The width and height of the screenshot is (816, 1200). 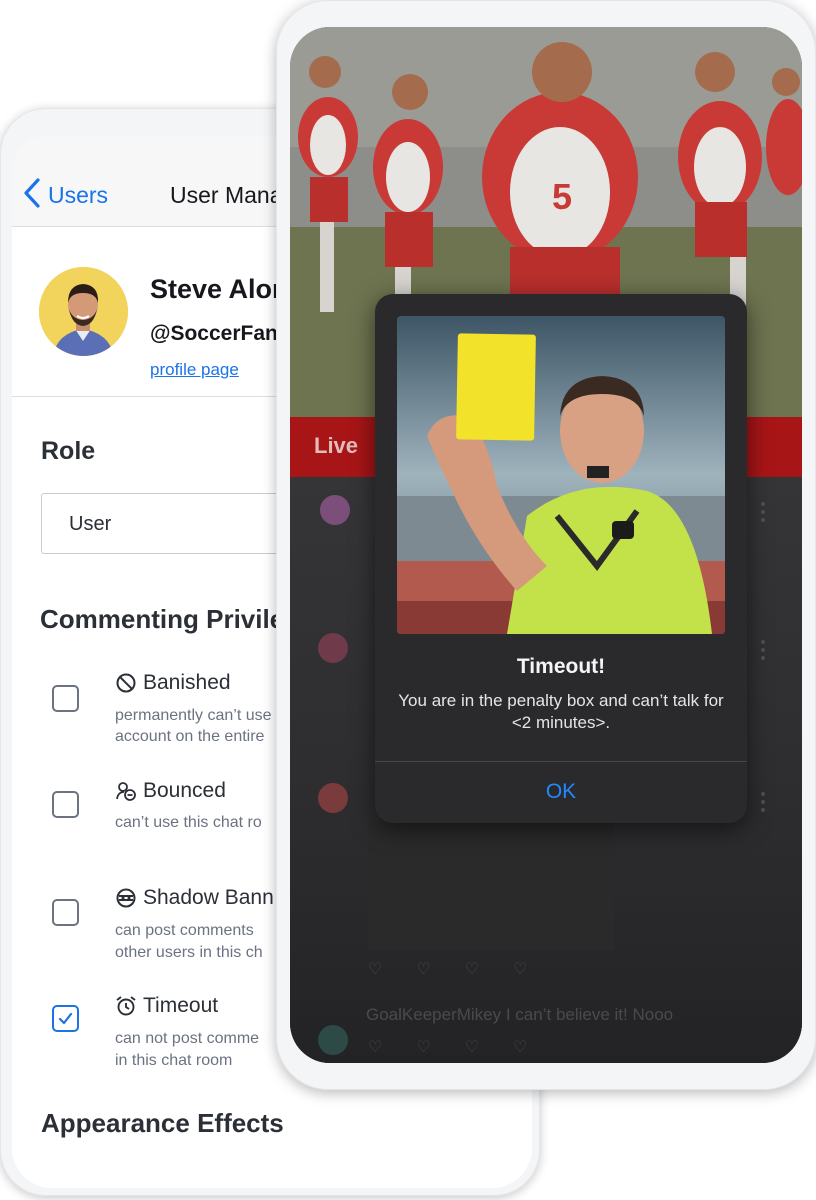 What do you see at coordinates (68, 451) in the screenshot?
I see `role-heading: Role` at bounding box center [68, 451].